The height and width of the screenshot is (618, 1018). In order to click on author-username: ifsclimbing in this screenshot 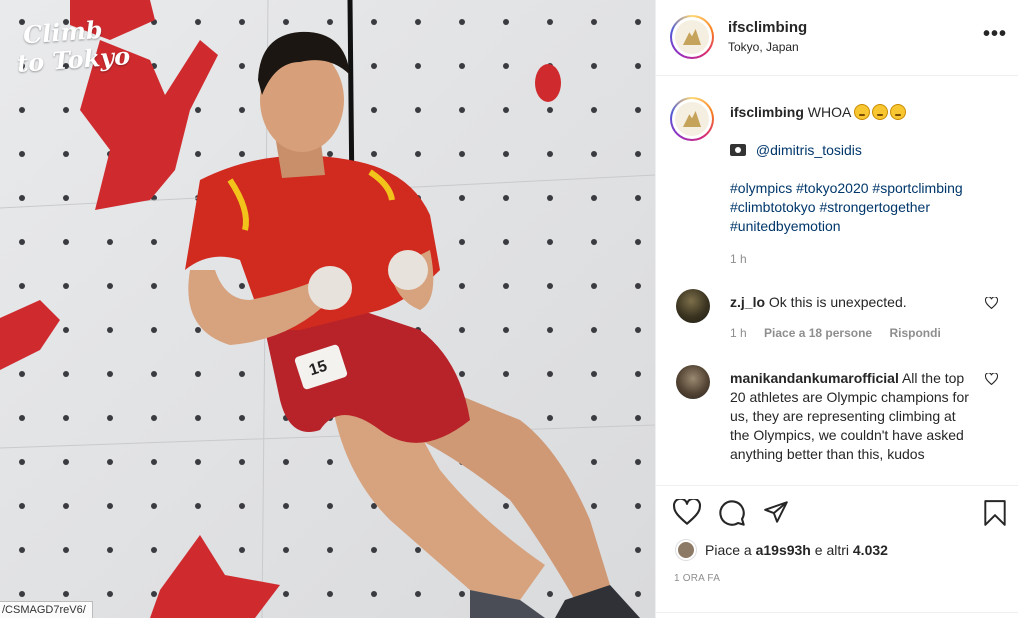, I will do `click(767, 27)`.